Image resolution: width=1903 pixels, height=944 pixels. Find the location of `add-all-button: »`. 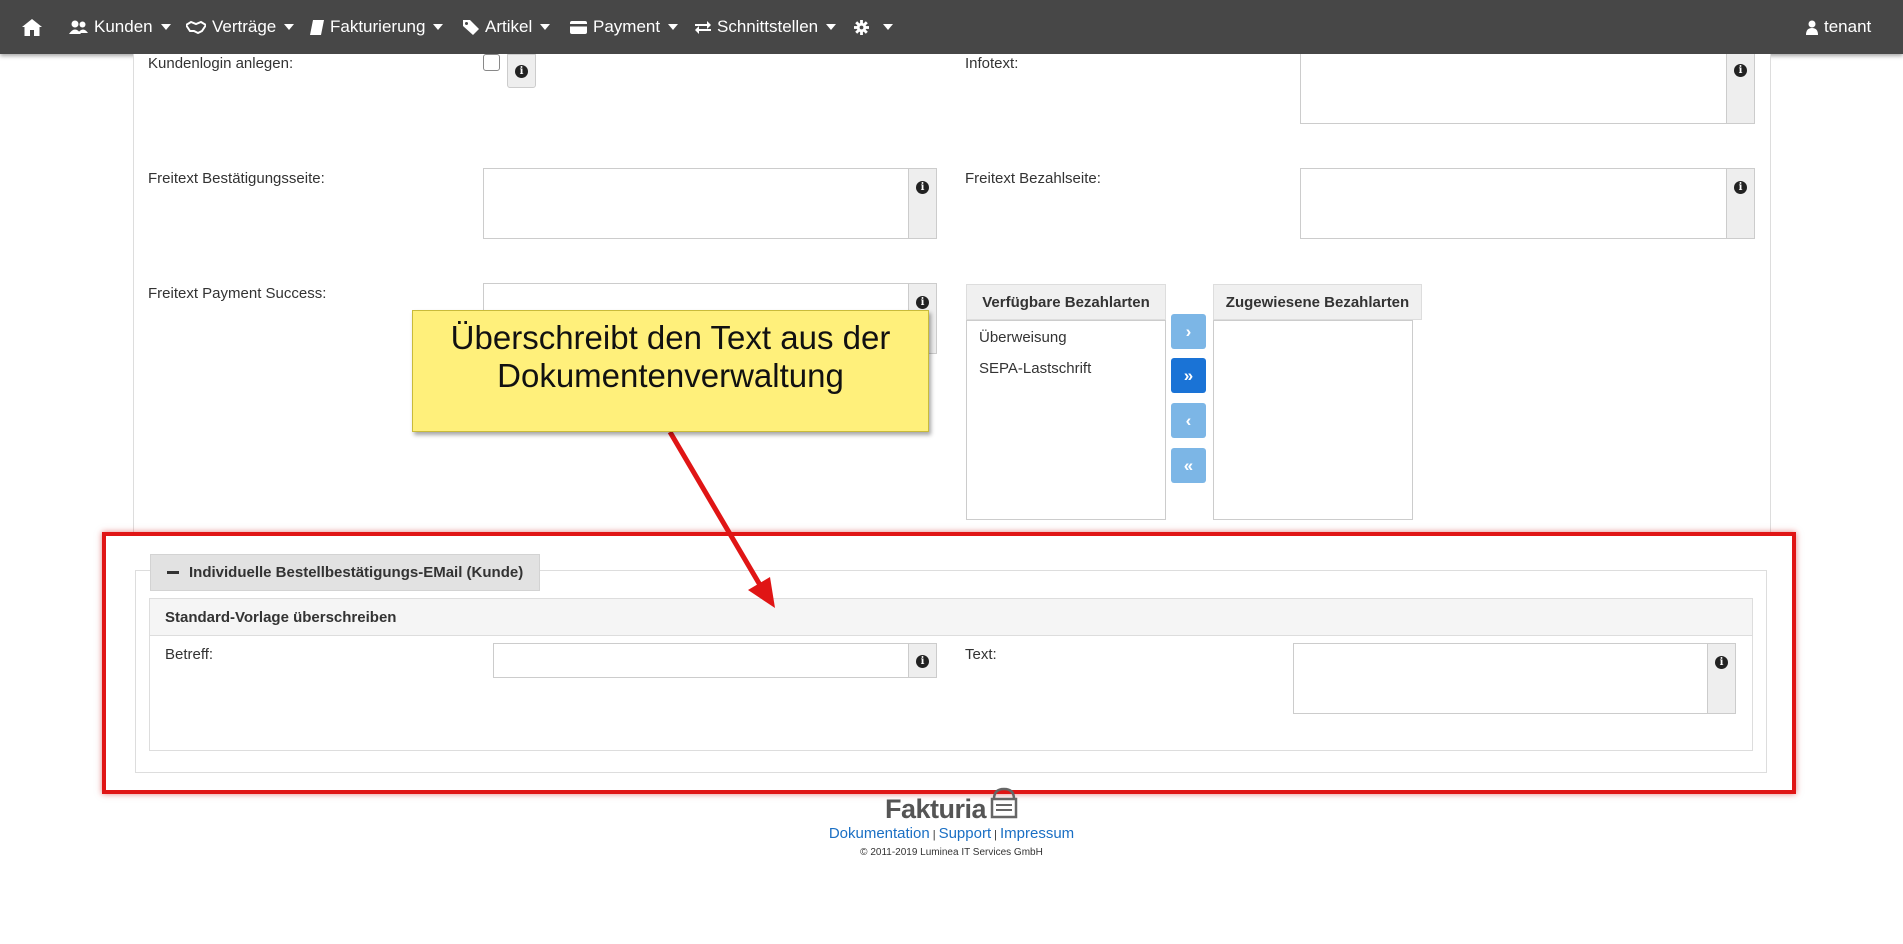

add-all-button: » is located at coordinates (1188, 375).